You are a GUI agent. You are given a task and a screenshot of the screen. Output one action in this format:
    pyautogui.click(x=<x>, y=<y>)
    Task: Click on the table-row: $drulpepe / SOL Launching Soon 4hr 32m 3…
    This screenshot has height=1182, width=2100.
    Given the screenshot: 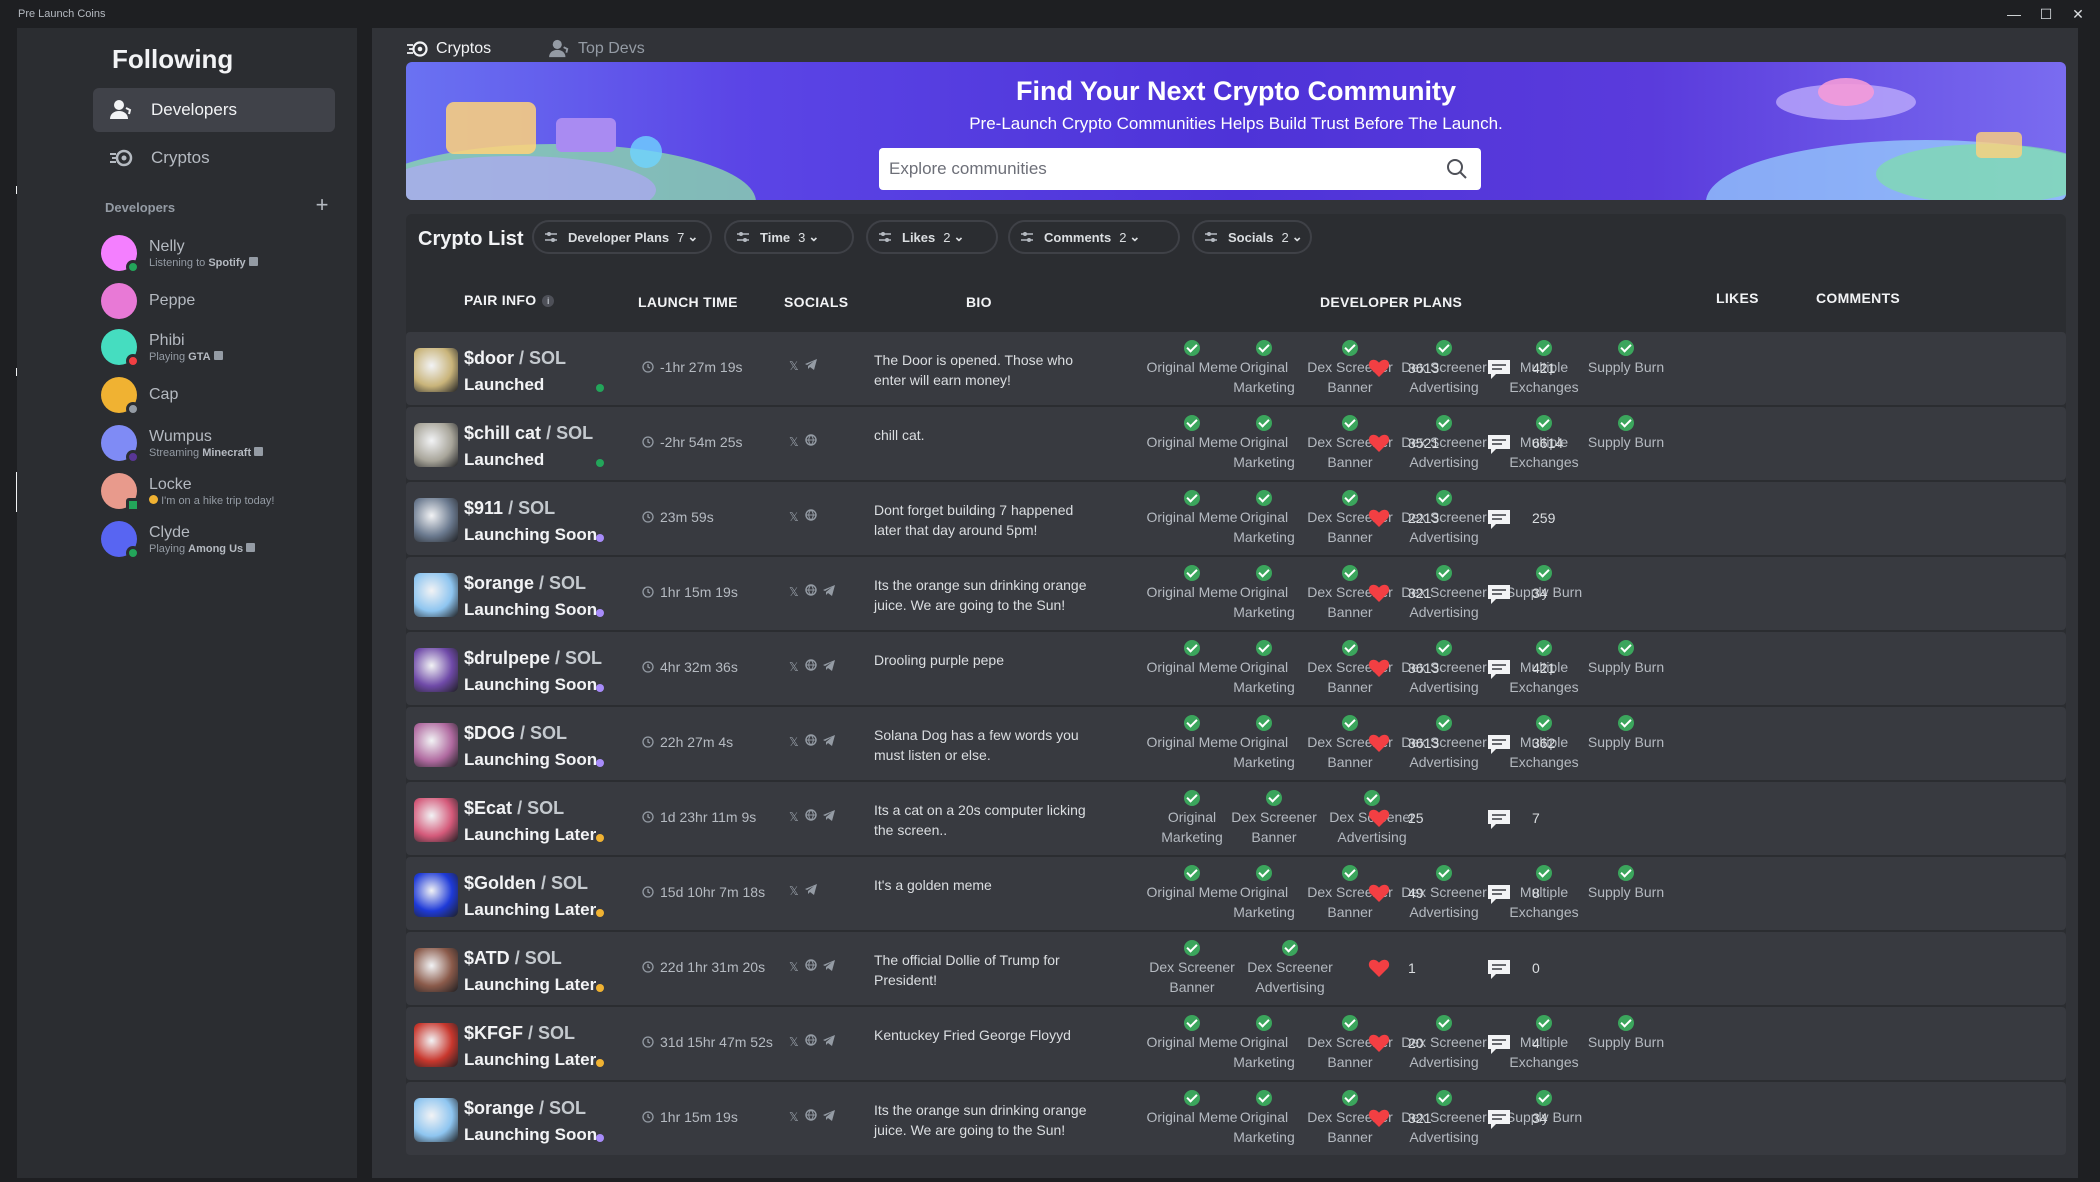 What is the action you would take?
    pyautogui.click(x=1236, y=668)
    